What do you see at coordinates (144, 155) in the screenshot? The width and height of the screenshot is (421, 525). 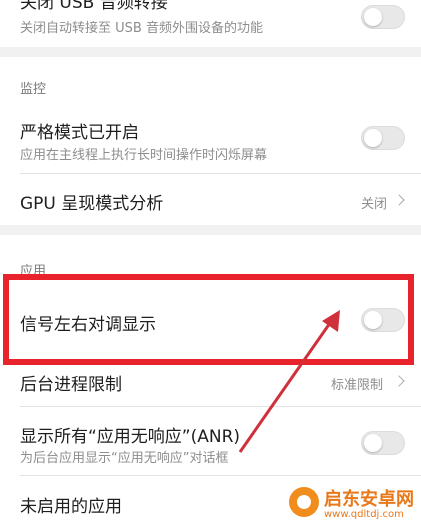 I see `strict-mode-subtitle: 应用在主线程上执行长时间操作时闪烁屏幕` at bounding box center [144, 155].